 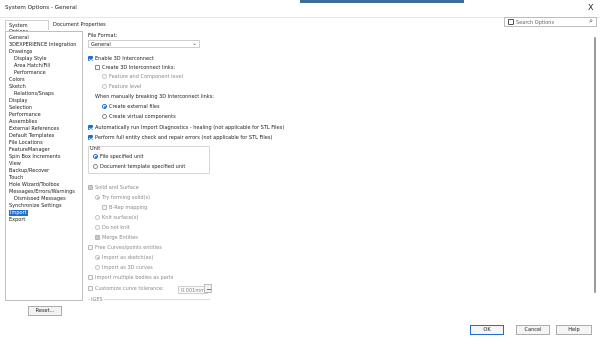 I want to click on do-not-knit-radio, so click(x=97, y=227).